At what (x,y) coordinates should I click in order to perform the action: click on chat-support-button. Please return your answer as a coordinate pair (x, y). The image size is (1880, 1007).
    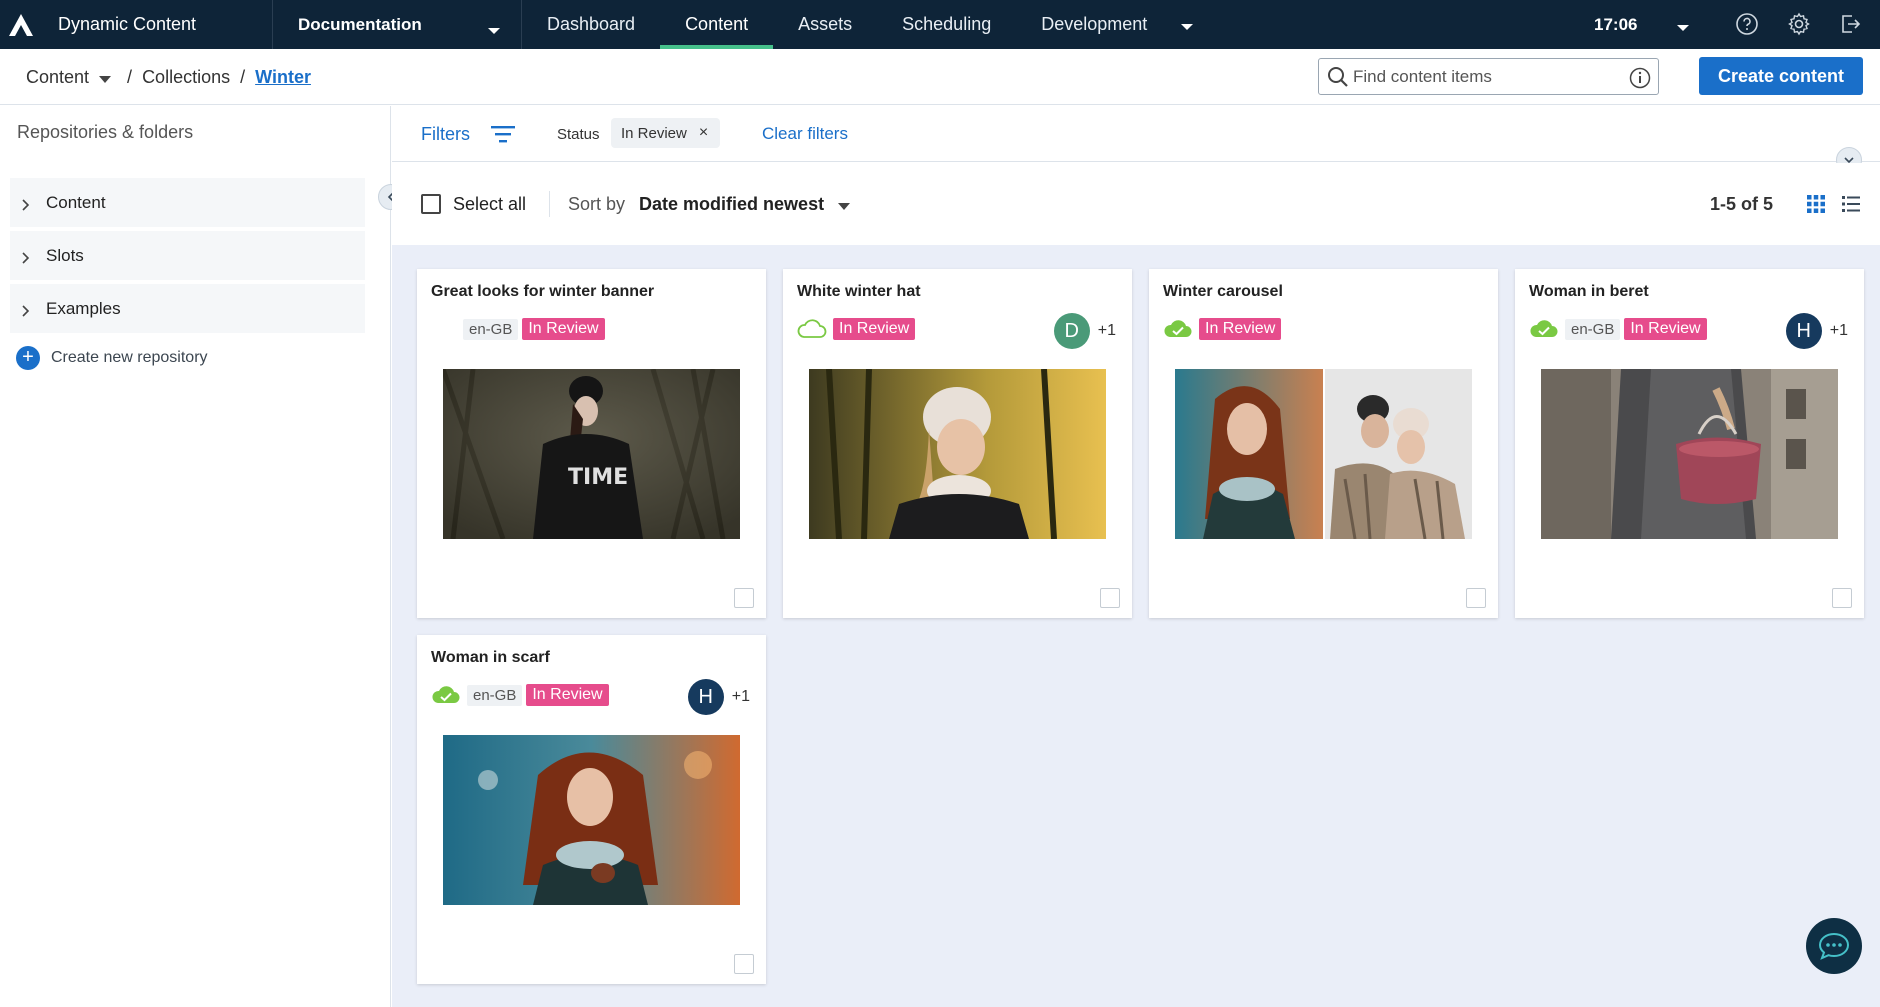
    Looking at the image, I should click on (1834, 946).